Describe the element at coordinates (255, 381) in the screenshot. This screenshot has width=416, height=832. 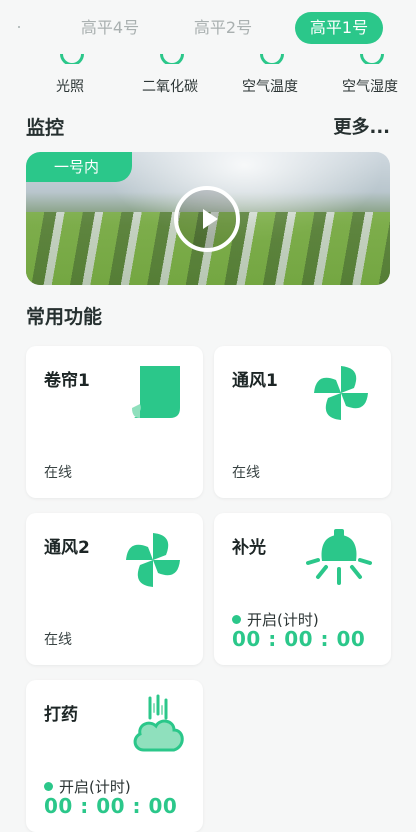
I see `card-title: 通风1` at that location.